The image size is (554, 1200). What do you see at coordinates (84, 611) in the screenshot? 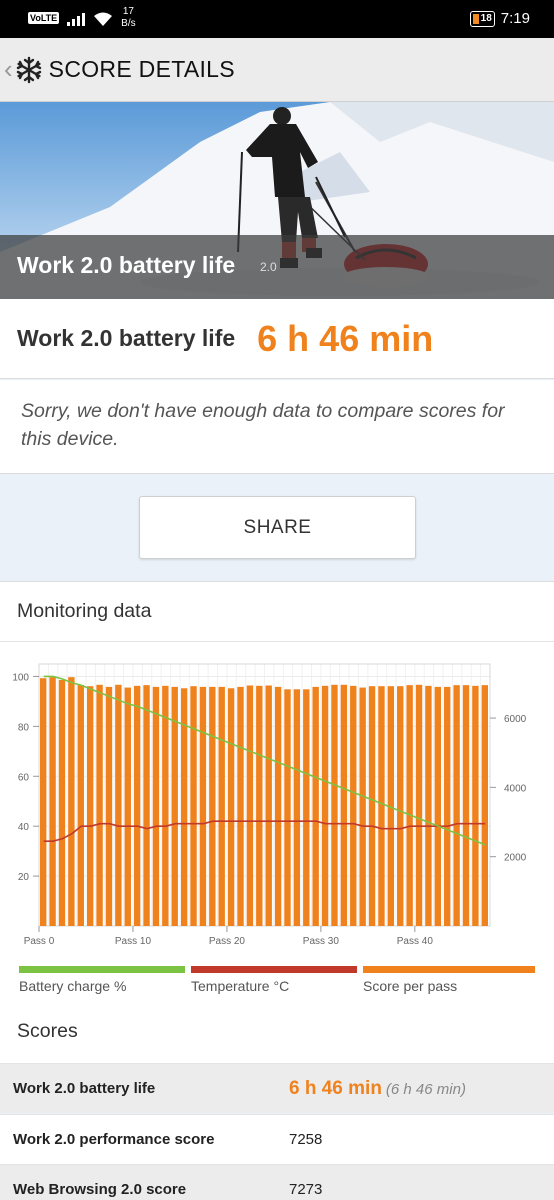
I see `monitoring-title: Monitoring data` at bounding box center [84, 611].